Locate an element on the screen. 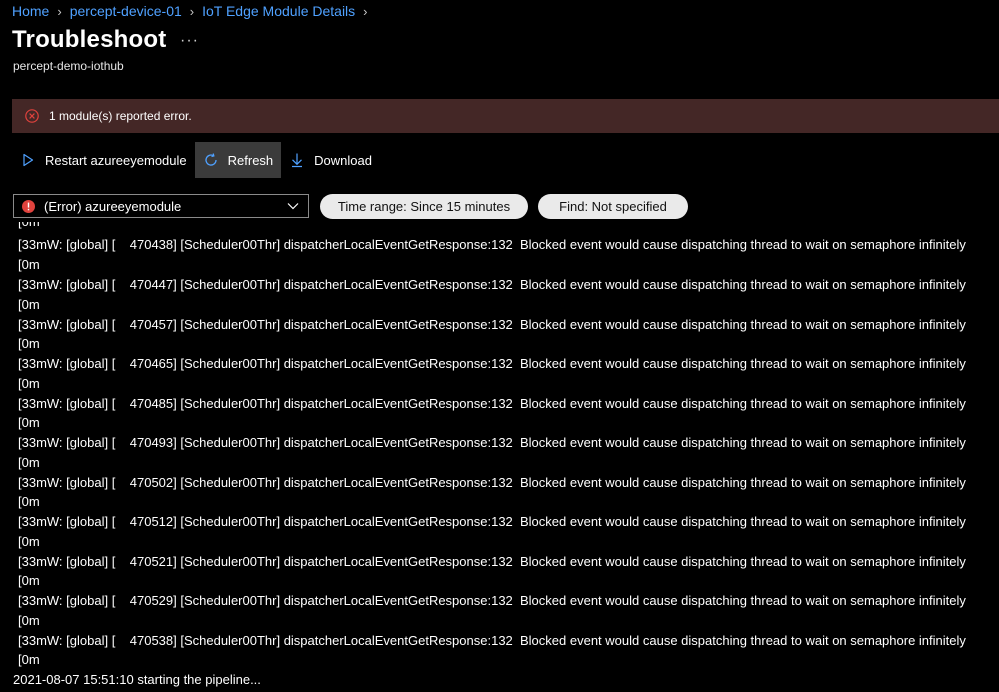 The width and height of the screenshot is (999, 692). log-line-partial: [0m is located at coordinates (29, 226).